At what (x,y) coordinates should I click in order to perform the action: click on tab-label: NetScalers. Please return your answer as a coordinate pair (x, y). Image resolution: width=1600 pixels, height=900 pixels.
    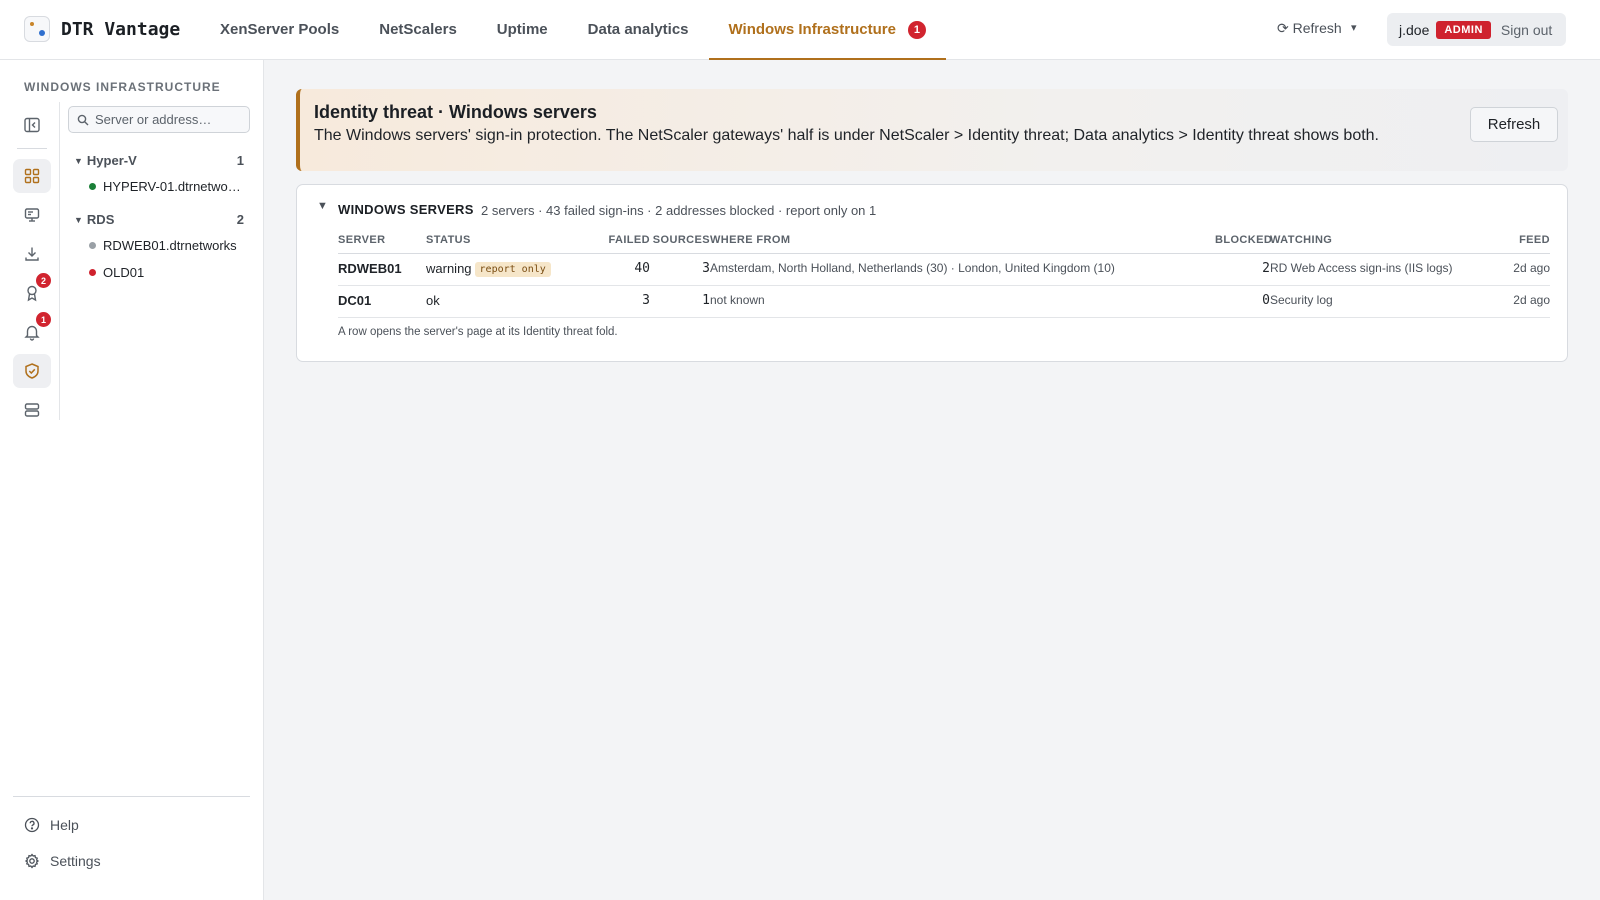
    Looking at the image, I should click on (418, 29).